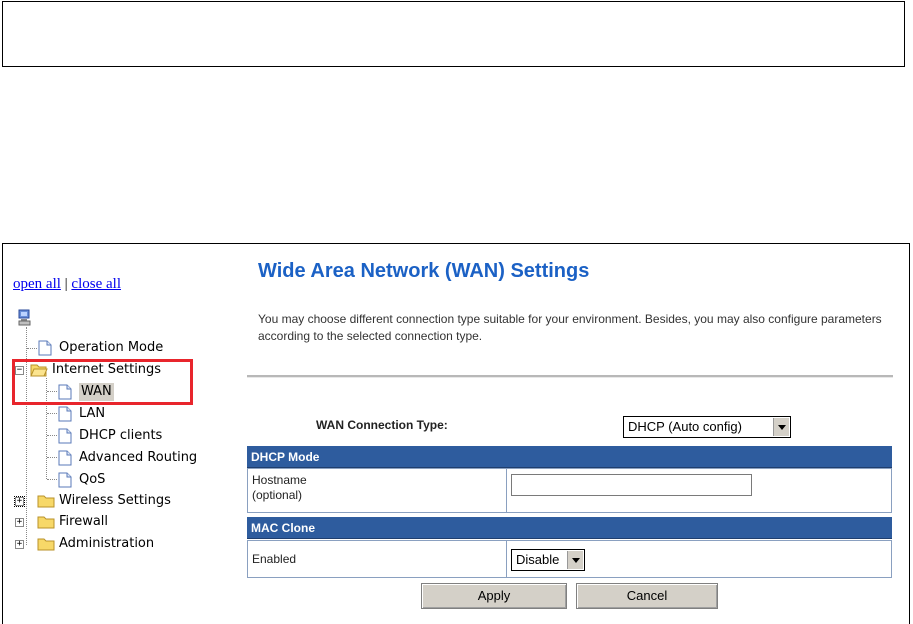 This screenshot has width=913, height=624. Describe the element at coordinates (647, 596) in the screenshot. I see `cancel-button: Cancel` at that location.